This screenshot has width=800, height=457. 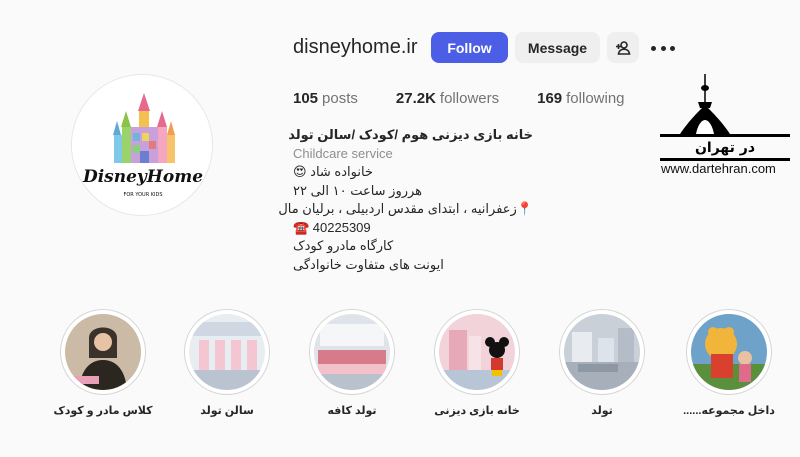 I want to click on highlight-label: کلاس مادر و کودک, so click(x=103, y=411).